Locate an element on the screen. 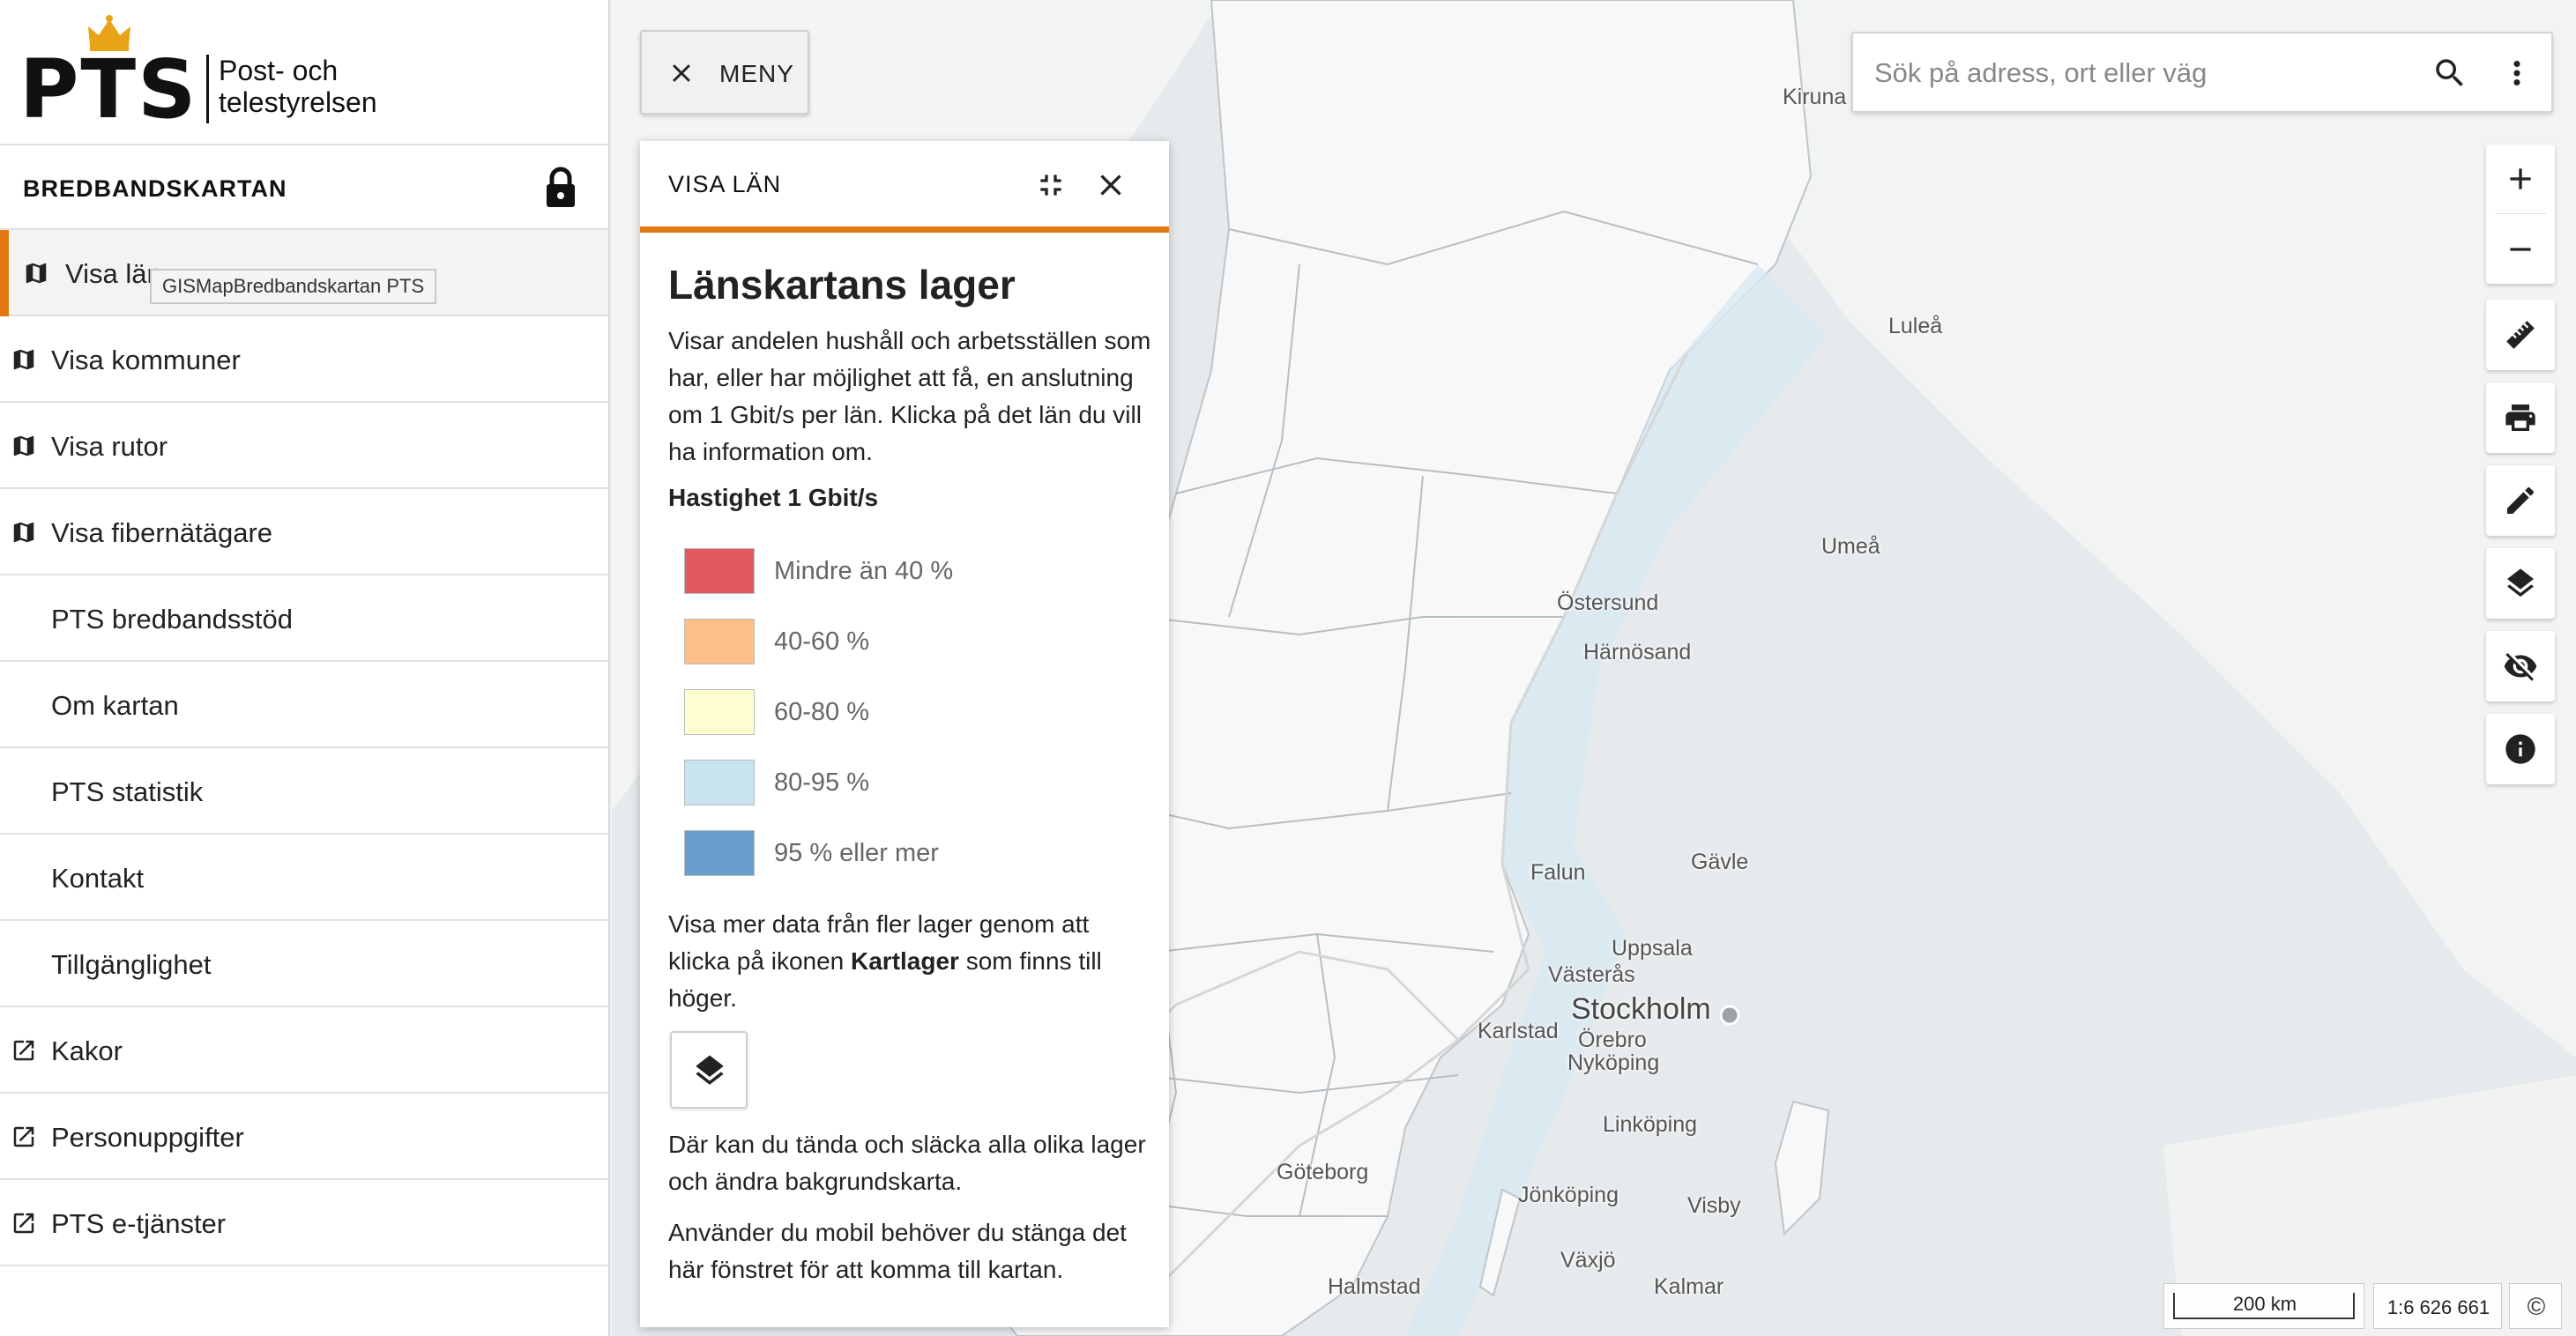 The width and height of the screenshot is (2576, 1336). place-label-falun: Falun is located at coordinates (1558, 872).